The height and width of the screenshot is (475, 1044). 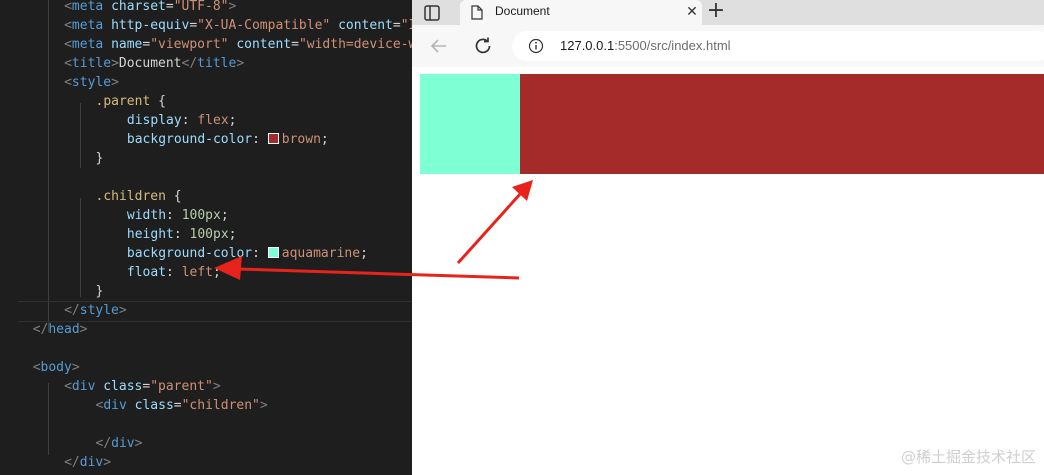 I want to click on code-line: height: 100px;, so click(x=182, y=234).